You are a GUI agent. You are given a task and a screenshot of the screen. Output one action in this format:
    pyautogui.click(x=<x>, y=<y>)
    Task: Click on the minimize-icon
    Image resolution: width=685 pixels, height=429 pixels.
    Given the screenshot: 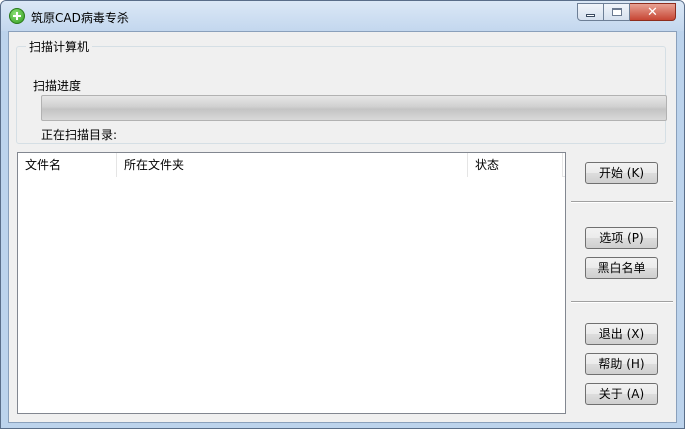 What is the action you would take?
    pyautogui.click(x=590, y=15)
    